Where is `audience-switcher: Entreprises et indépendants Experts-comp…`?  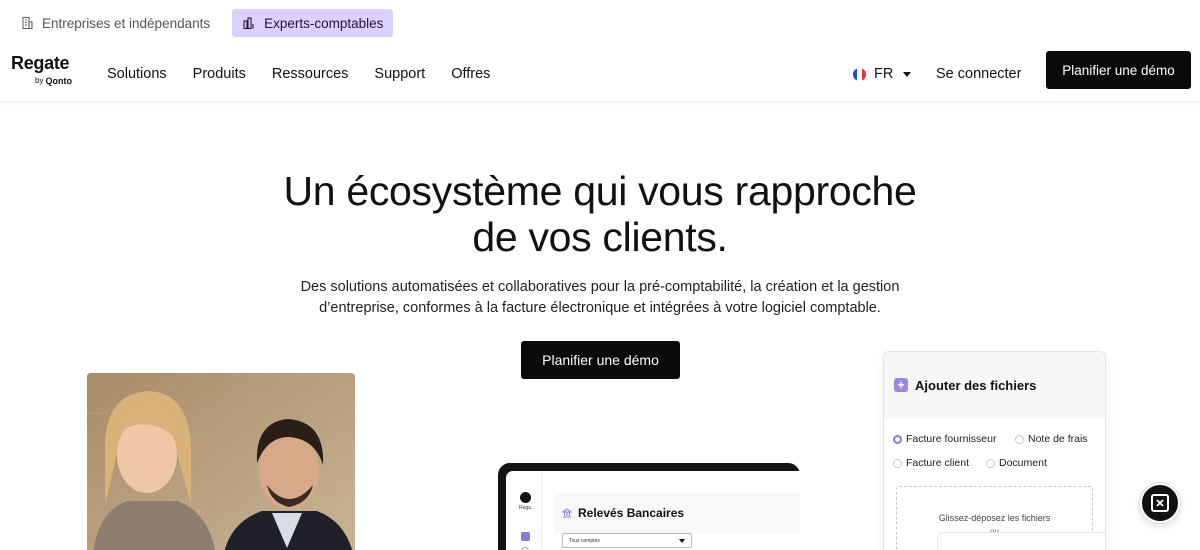 audience-switcher: Entreprises et indépendants Experts-comp… is located at coordinates (600, 23).